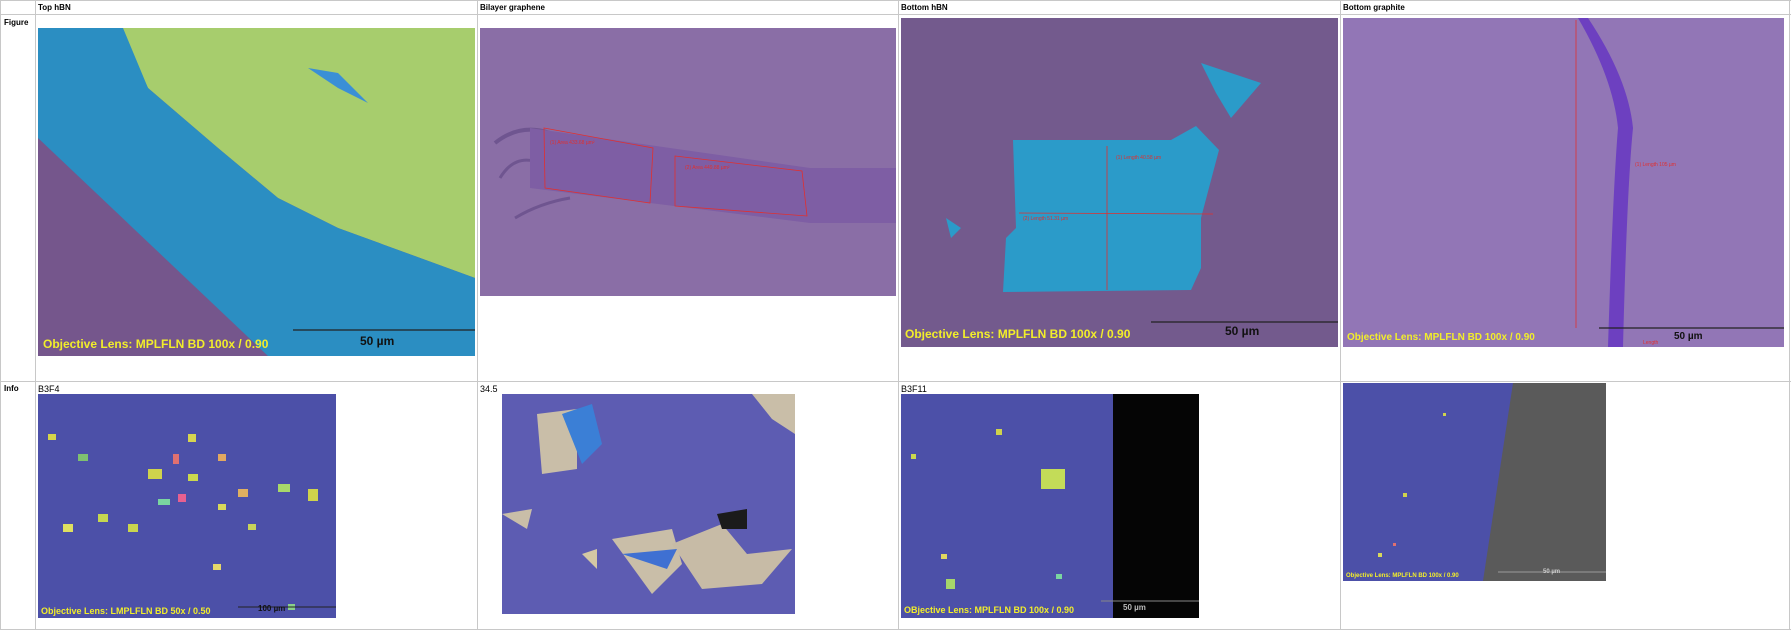 This screenshot has height=632, width=1791. Describe the element at coordinates (1046, 219) in the screenshot. I see `measurement-label: (2) Length 51.31 µm` at that location.